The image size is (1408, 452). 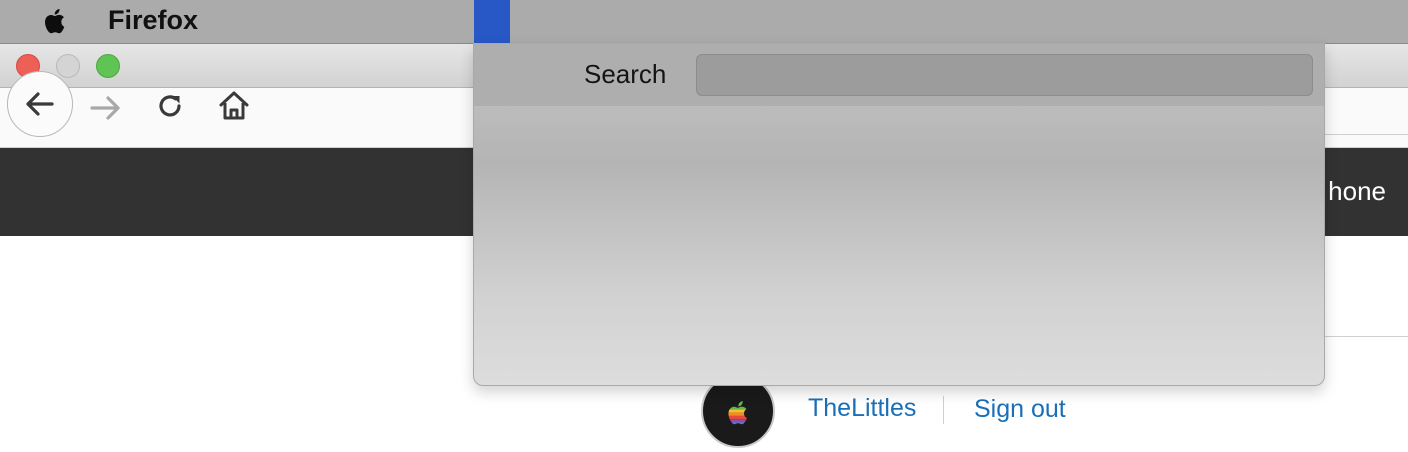 What do you see at coordinates (1004, 75) in the screenshot?
I see `search-input` at bounding box center [1004, 75].